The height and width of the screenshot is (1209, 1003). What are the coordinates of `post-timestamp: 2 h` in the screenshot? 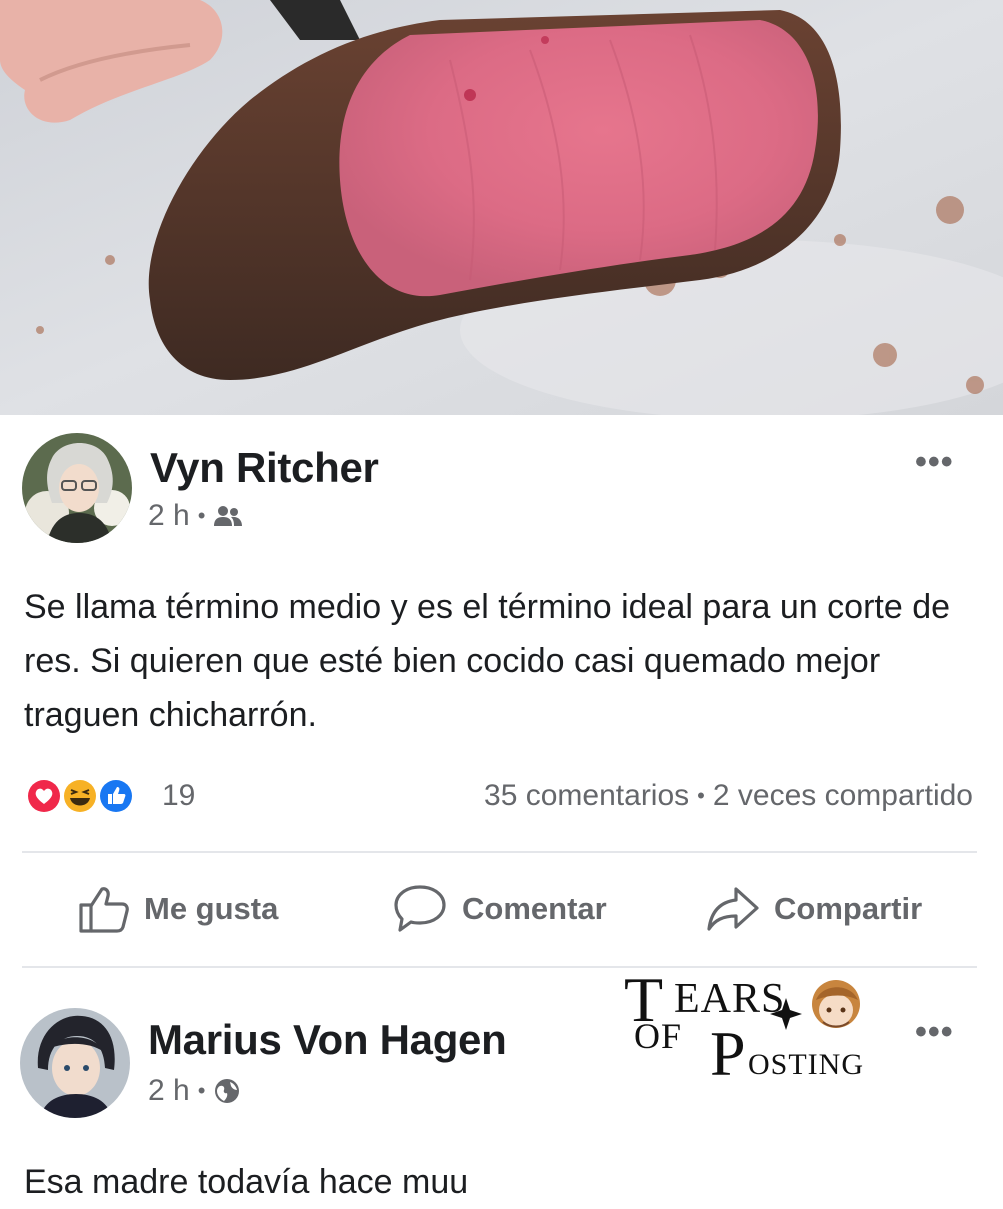 It's located at (169, 516).